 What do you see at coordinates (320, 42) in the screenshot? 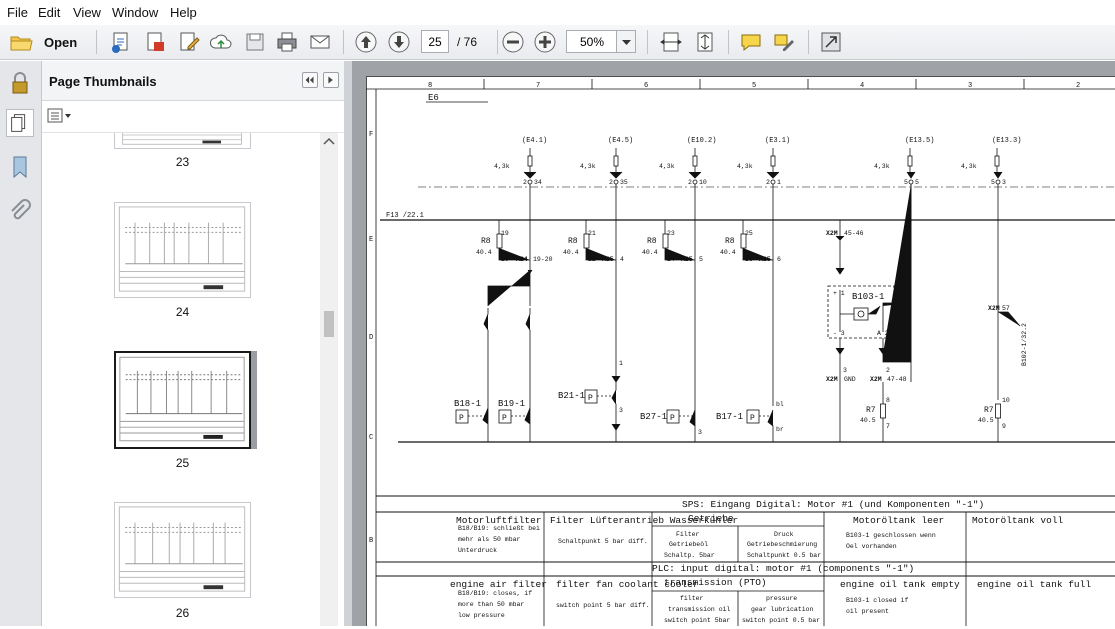
I see `email-icon` at bounding box center [320, 42].